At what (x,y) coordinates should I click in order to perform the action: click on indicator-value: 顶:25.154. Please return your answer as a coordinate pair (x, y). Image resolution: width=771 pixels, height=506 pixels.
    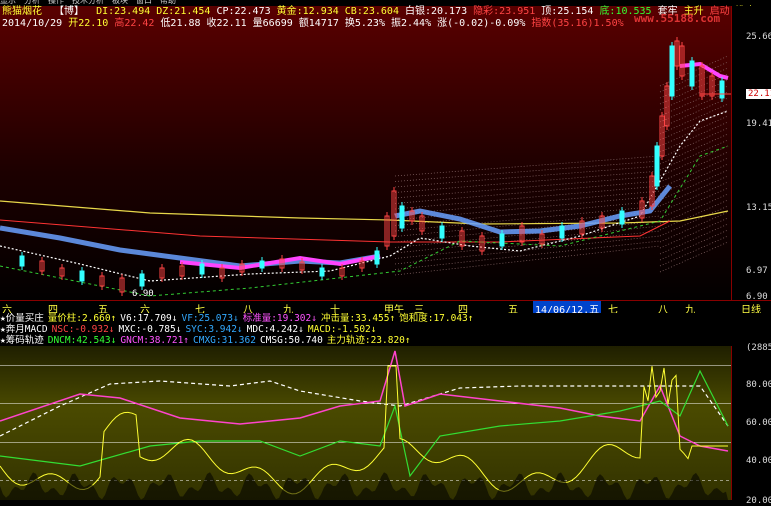
    Looking at the image, I should click on (567, 11).